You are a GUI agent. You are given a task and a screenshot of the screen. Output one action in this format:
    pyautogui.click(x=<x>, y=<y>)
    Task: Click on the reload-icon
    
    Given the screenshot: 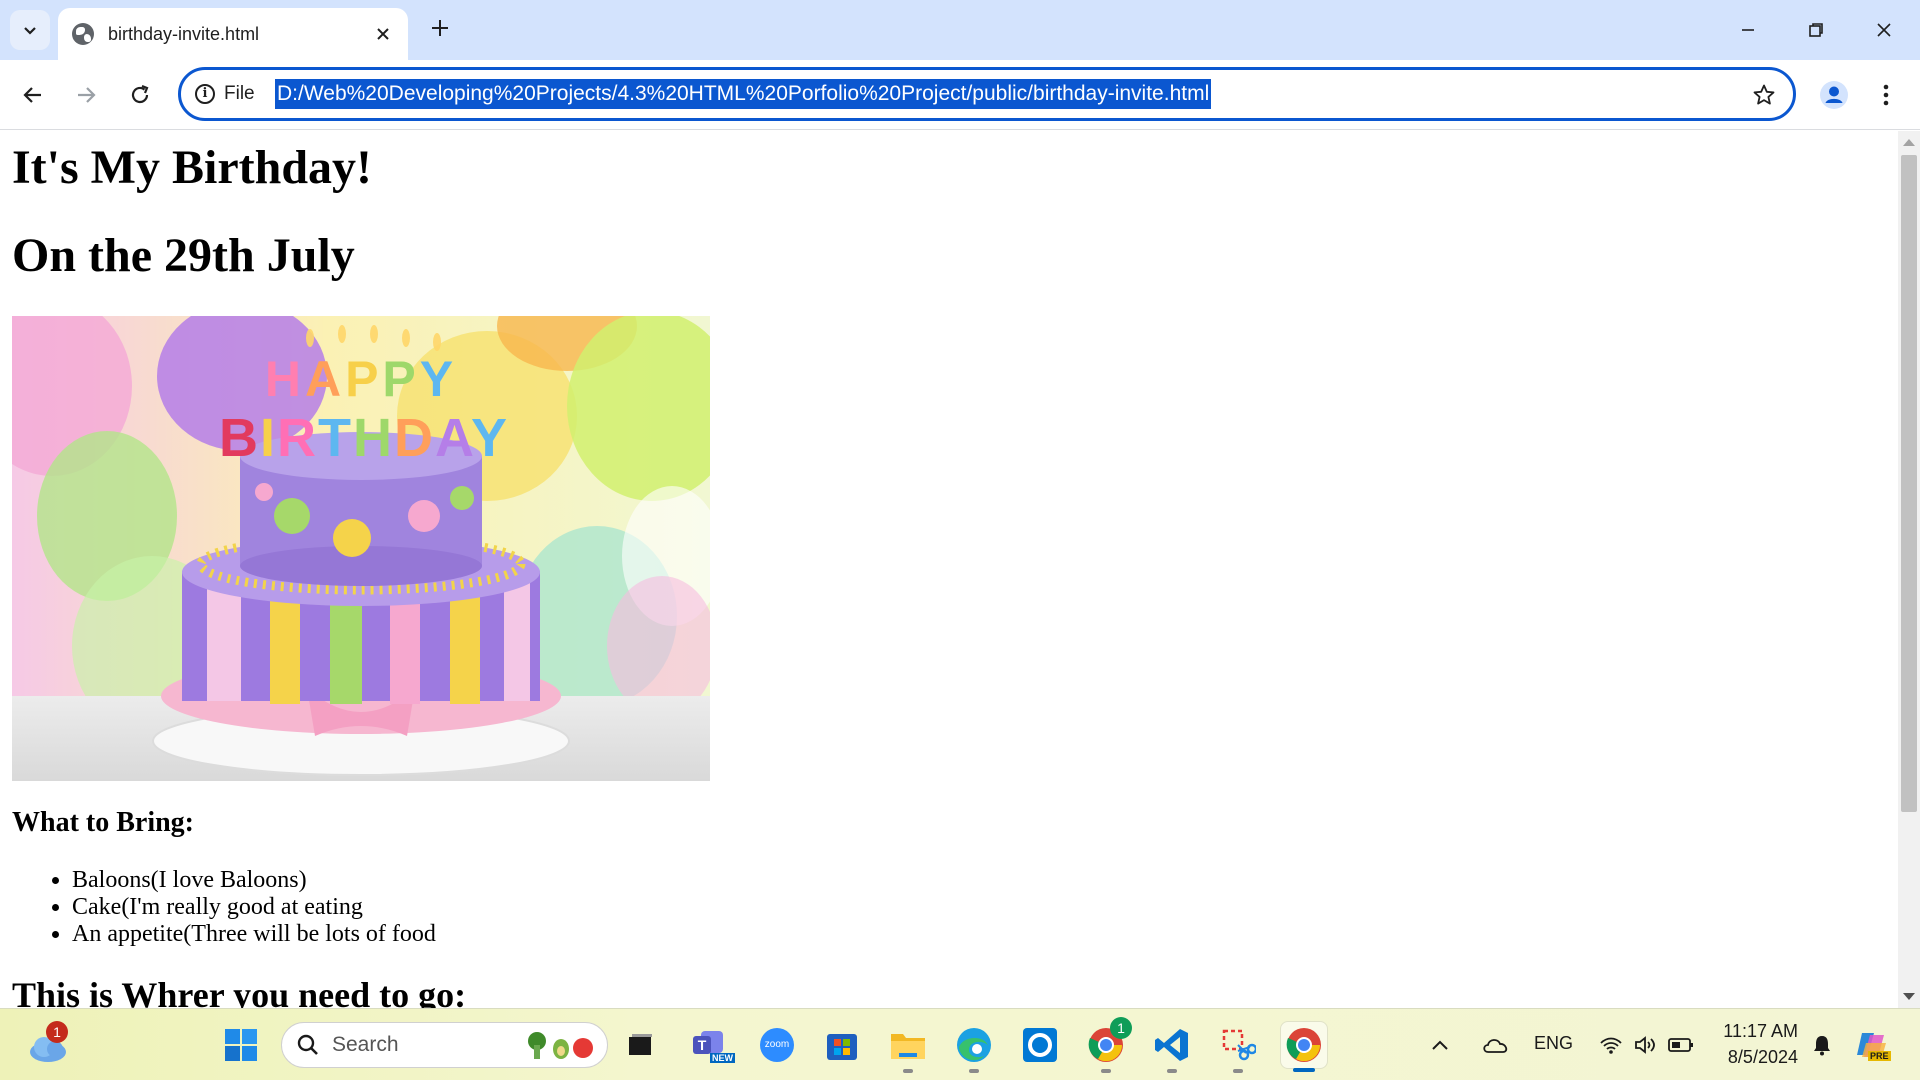 What is the action you would take?
    pyautogui.click(x=140, y=94)
    